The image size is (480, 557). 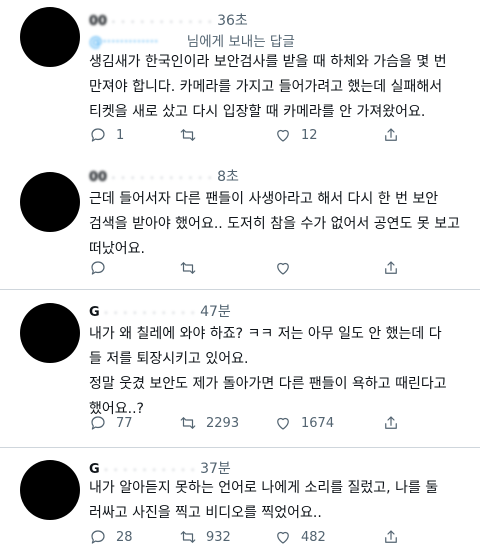 I want to click on tweet-actions: 77 2293 1674, so click(x=279, y=423).